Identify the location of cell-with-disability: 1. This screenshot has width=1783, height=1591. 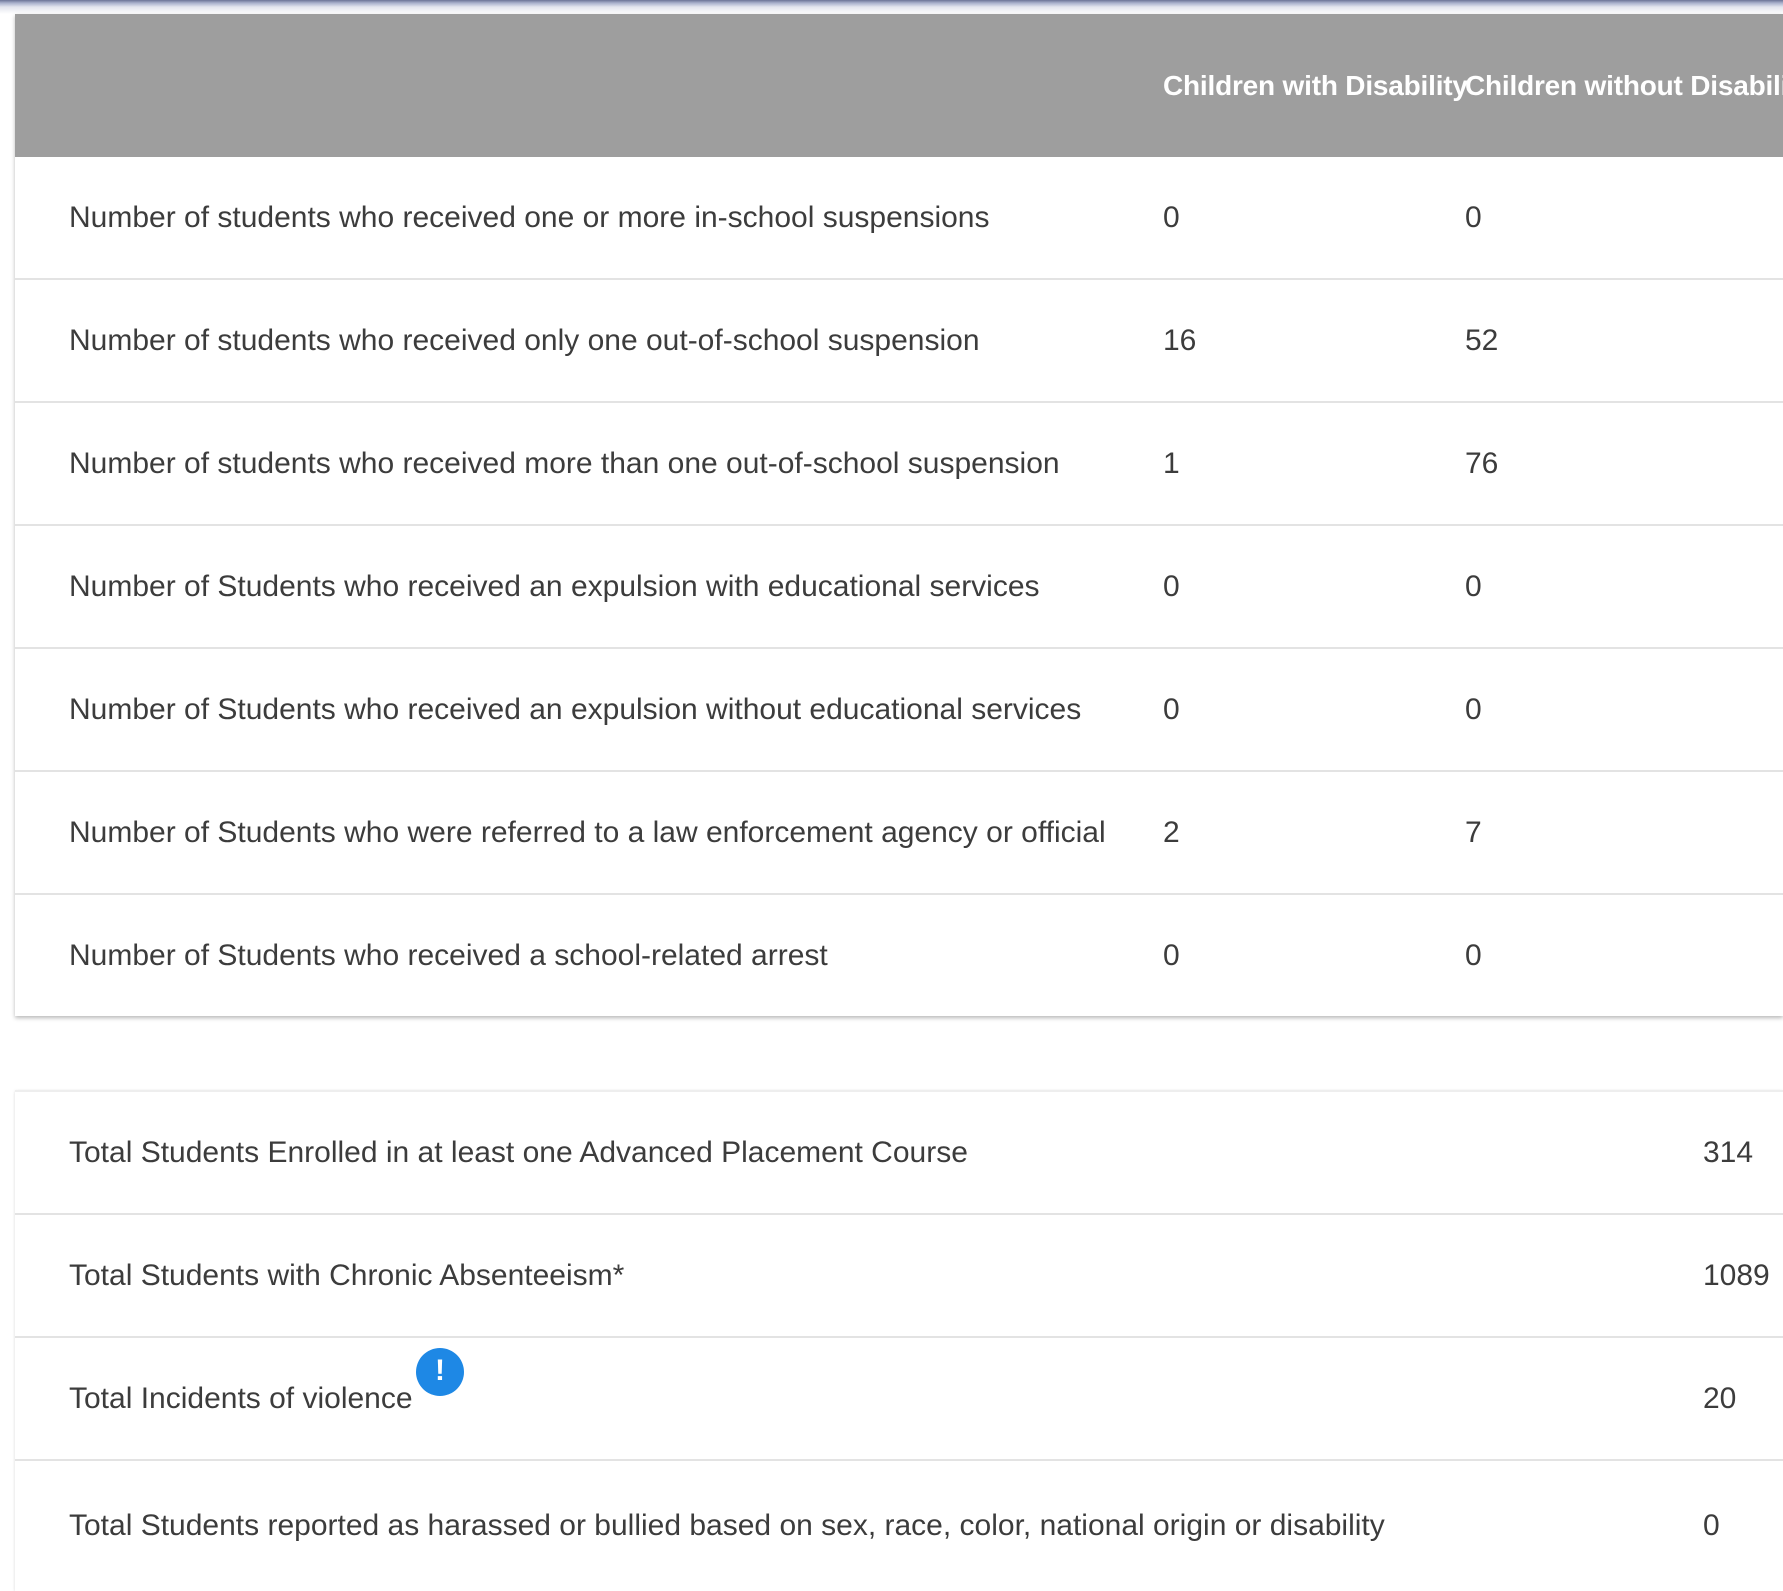
(1171, 463).